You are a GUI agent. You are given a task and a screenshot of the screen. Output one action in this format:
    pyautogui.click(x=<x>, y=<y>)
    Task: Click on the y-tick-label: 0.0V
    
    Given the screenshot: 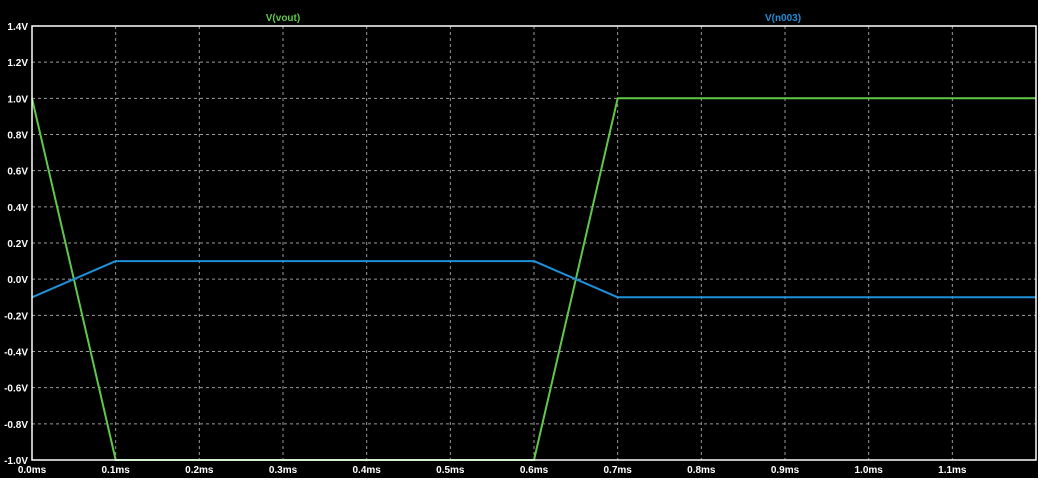 What is the action you would take?
    pyautogui.click(x=17, y=280)
    